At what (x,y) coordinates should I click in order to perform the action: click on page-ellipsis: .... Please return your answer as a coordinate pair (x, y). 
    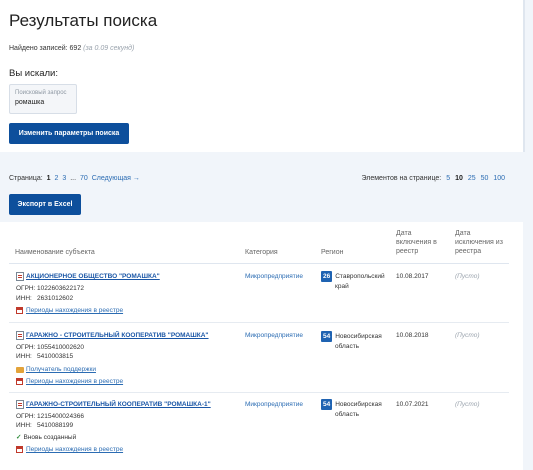
    Looking at the image, I should click on (73, 178).